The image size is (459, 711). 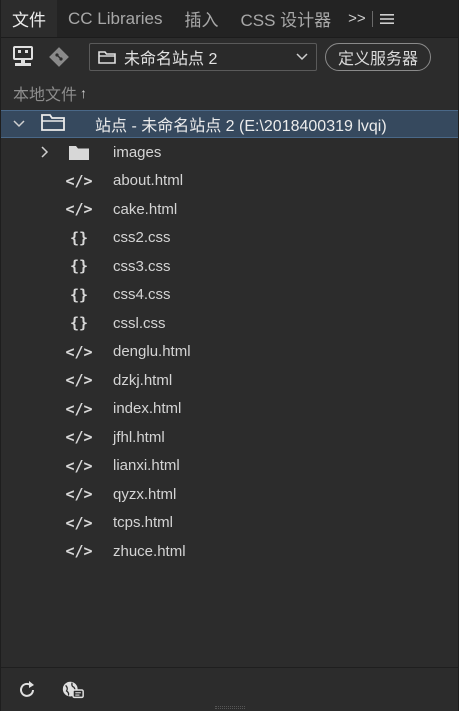 I want to click on resize-grip, so click(x=229, y=707).